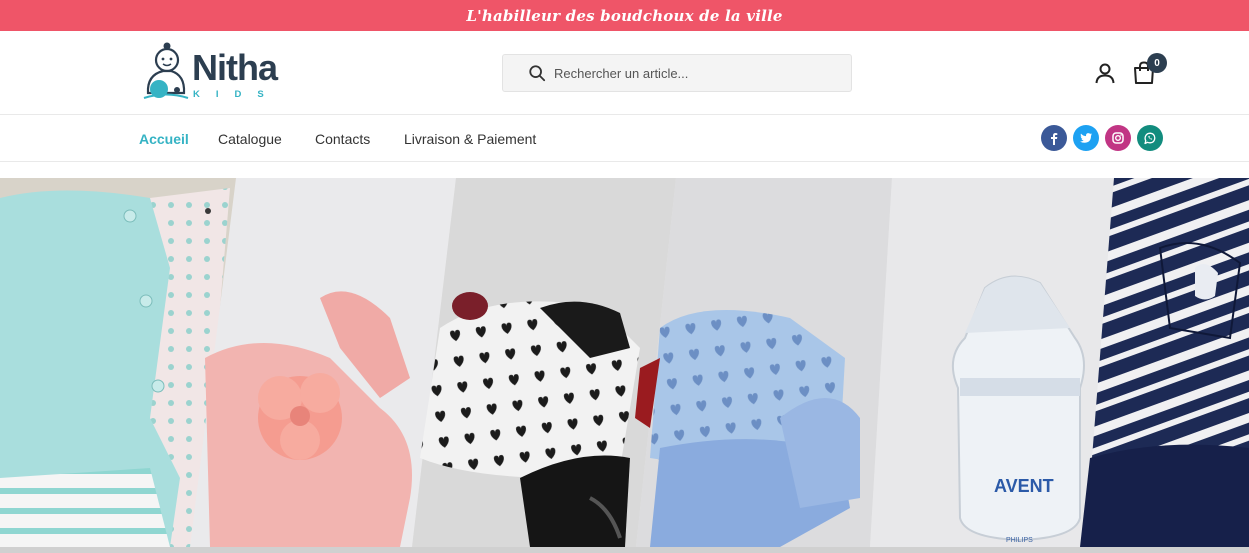 The height and width of the screenshot is (553, 1249). I want to click on search-input, so click(699, 73).